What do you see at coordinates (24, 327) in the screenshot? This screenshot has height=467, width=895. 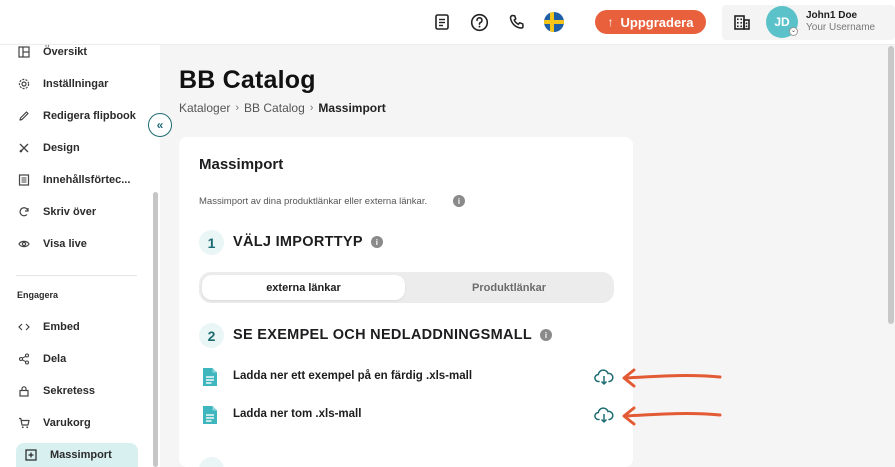 I see `code-icon` at bounding box center [24, 327].